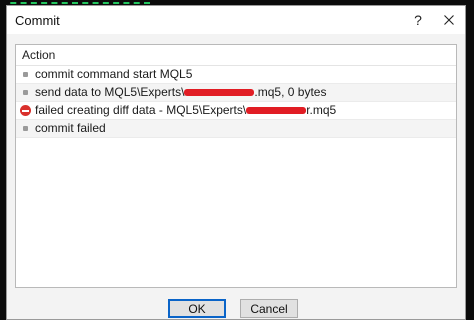 The height and width of the screenshot is (320, 474). I want to click on close-button, so click(449, 20).